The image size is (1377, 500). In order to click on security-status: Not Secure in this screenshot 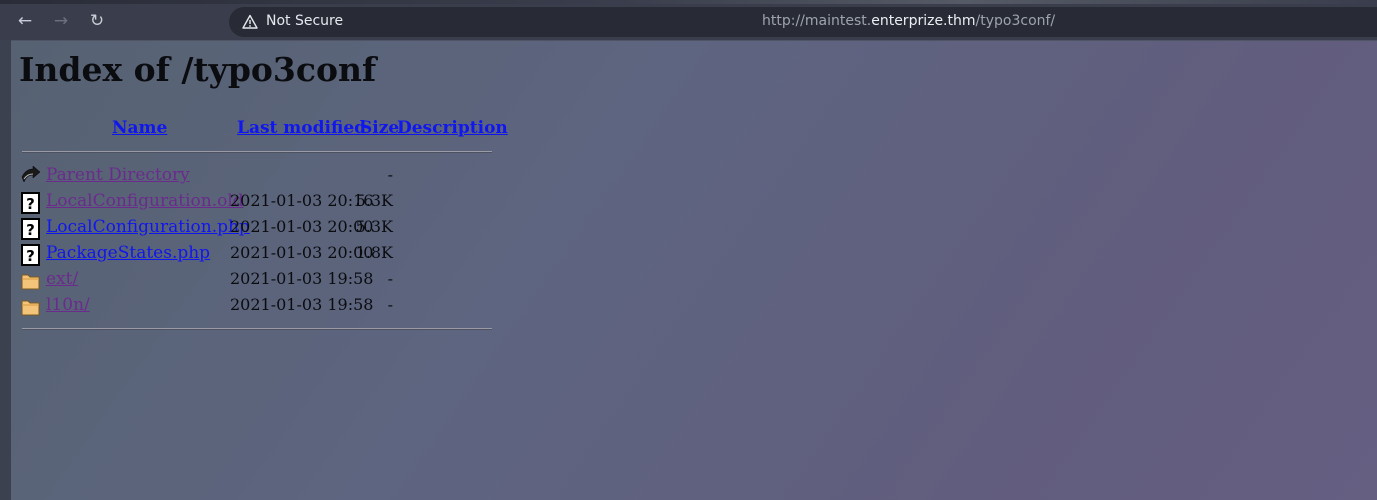, I will do `click(304, 21)`.